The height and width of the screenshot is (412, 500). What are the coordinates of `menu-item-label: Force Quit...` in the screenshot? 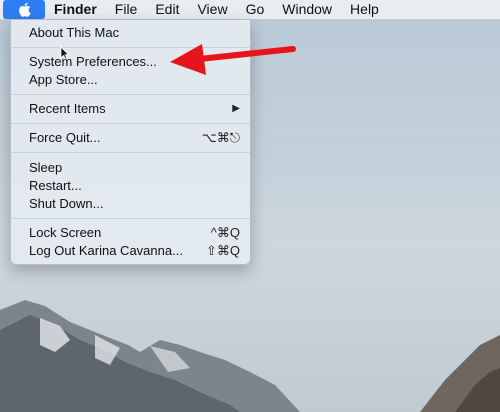 It's located at (65, 137).